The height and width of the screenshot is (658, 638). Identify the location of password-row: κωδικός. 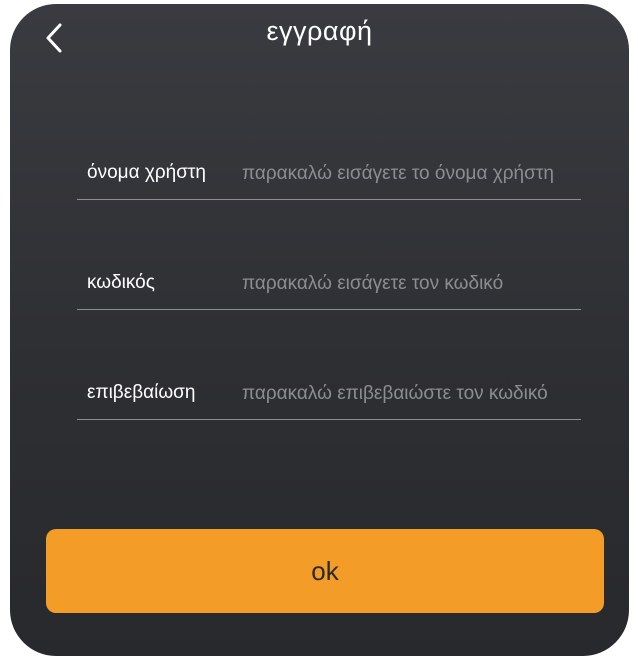
(329, 309).